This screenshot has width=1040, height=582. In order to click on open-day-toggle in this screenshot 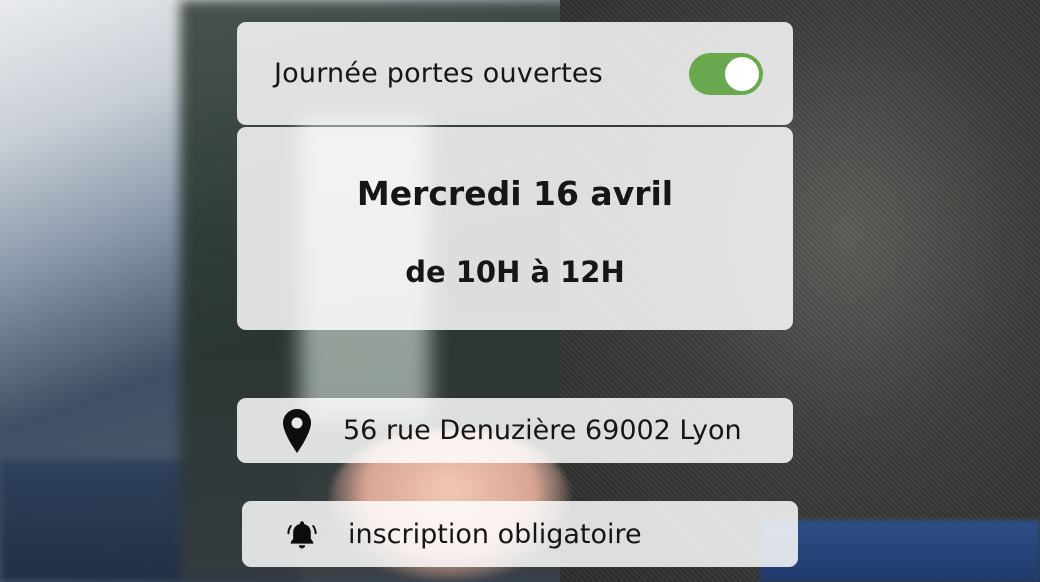, I will do `click(726, 73)`.